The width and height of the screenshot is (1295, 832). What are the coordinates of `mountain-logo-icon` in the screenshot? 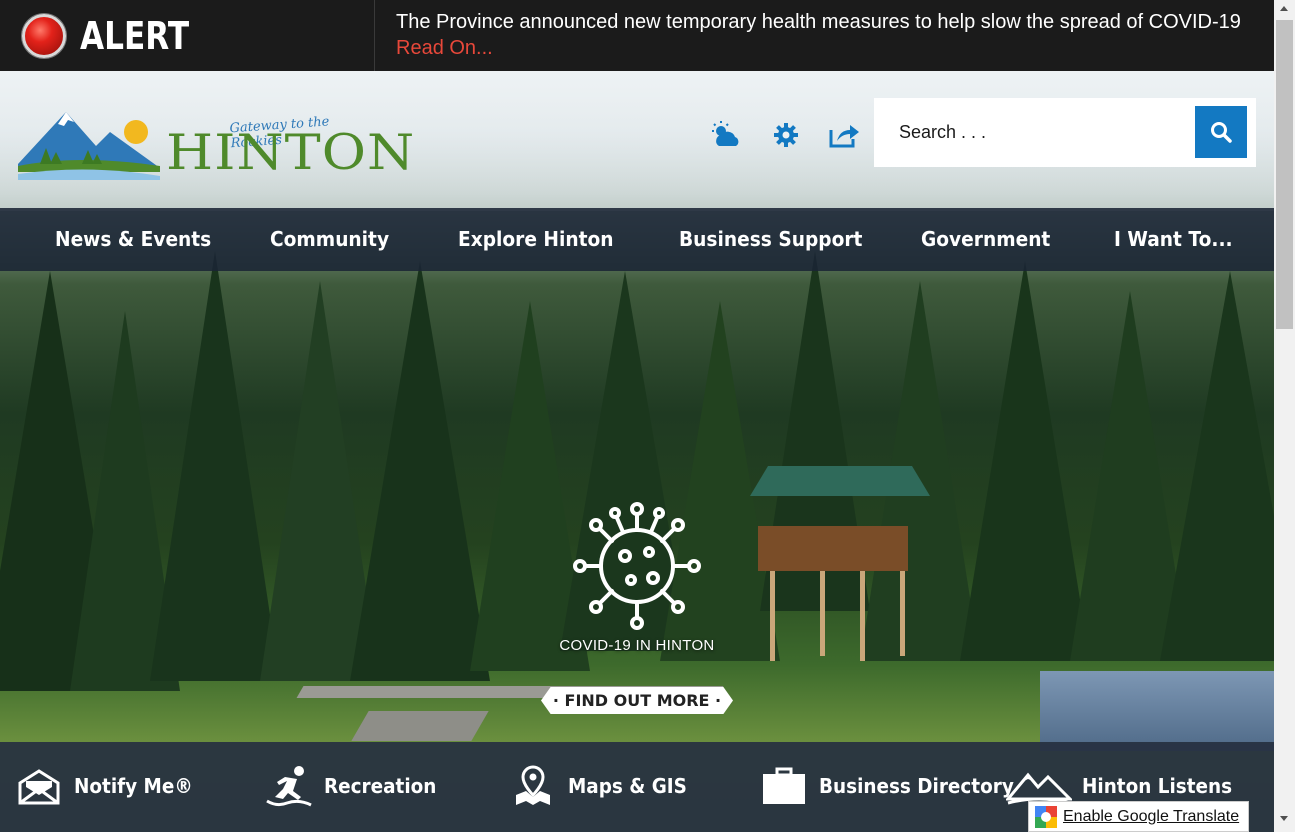 It's located at (89, 146).